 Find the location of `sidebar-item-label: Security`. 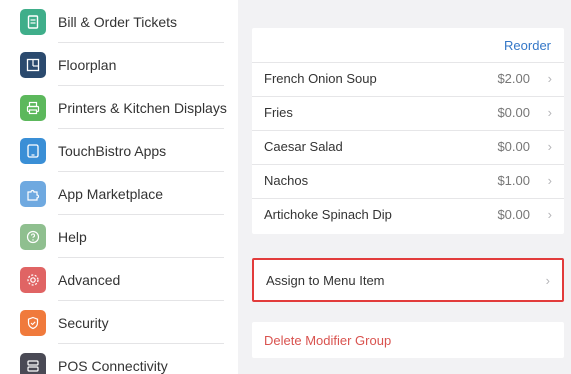

sidebar-item-label: Security is located at coordinates (83, 322).